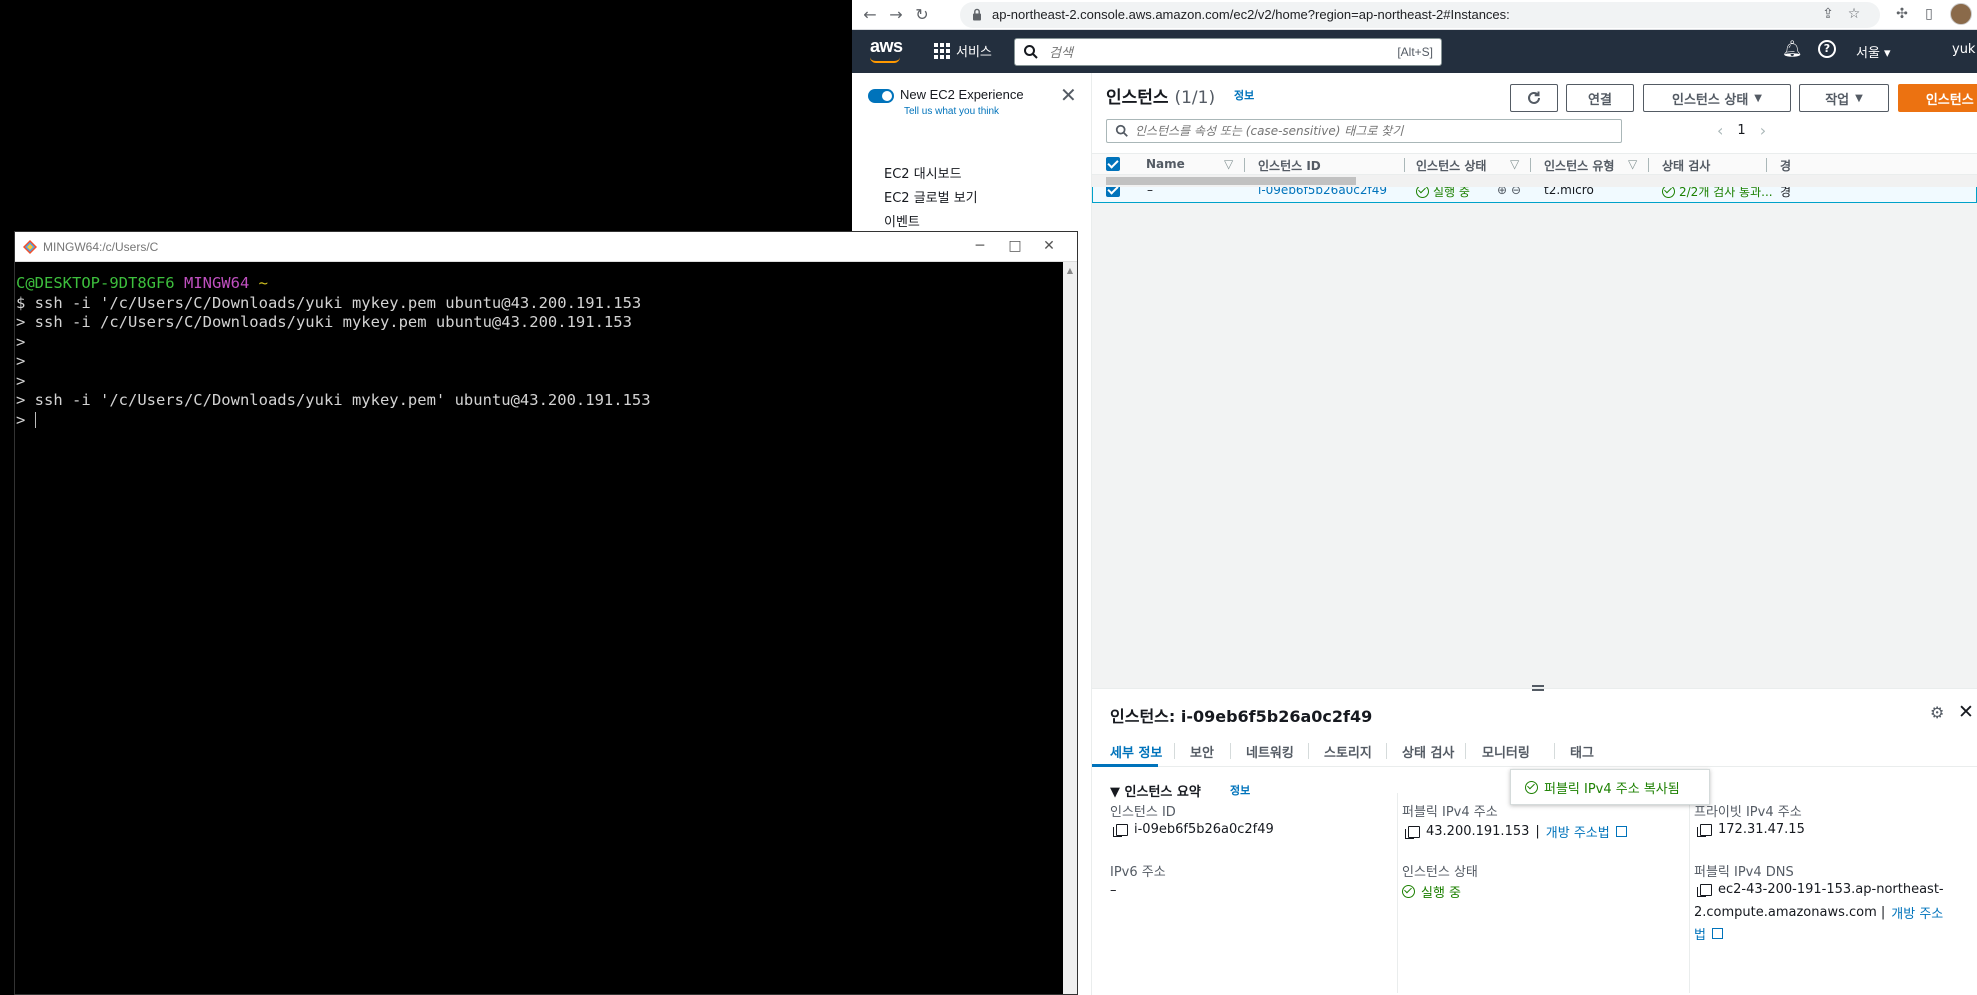  Describe the element at coordinates (896, 15) in the screenshot. I see `forward-icon: →` at that location.